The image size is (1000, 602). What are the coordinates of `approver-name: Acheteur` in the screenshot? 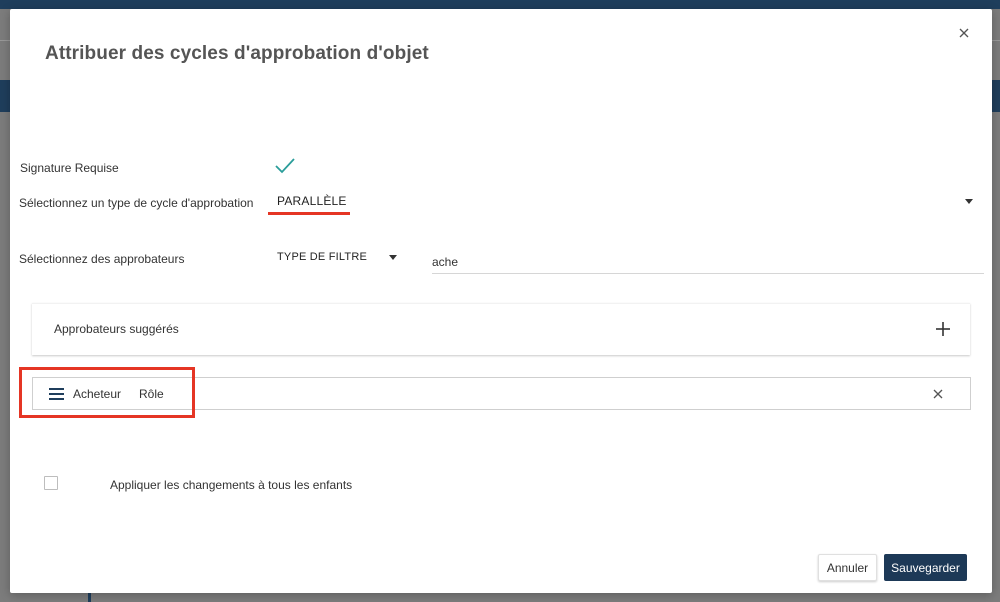 It's located at (97, 394).